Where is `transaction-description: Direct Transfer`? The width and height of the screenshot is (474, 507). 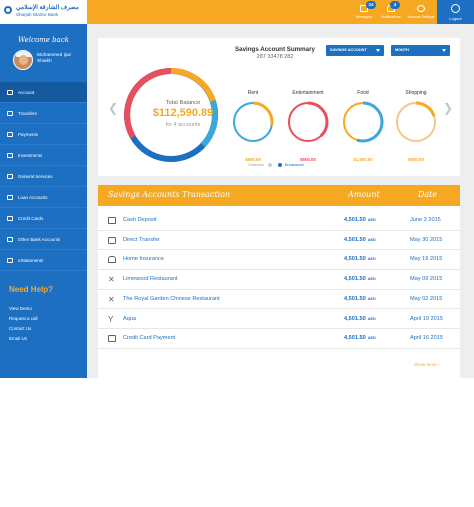 transaction-description: Direct Transfer is located at coordinates (141, 239).